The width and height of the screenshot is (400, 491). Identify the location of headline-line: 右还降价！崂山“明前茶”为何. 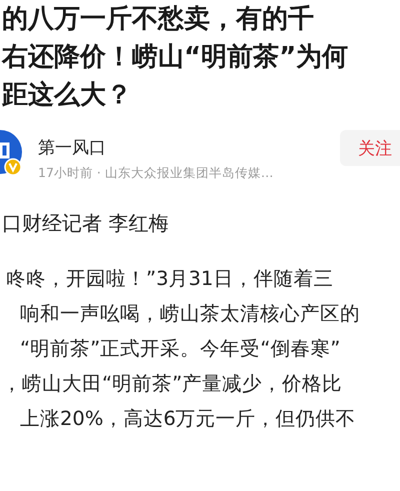
(175, 57).